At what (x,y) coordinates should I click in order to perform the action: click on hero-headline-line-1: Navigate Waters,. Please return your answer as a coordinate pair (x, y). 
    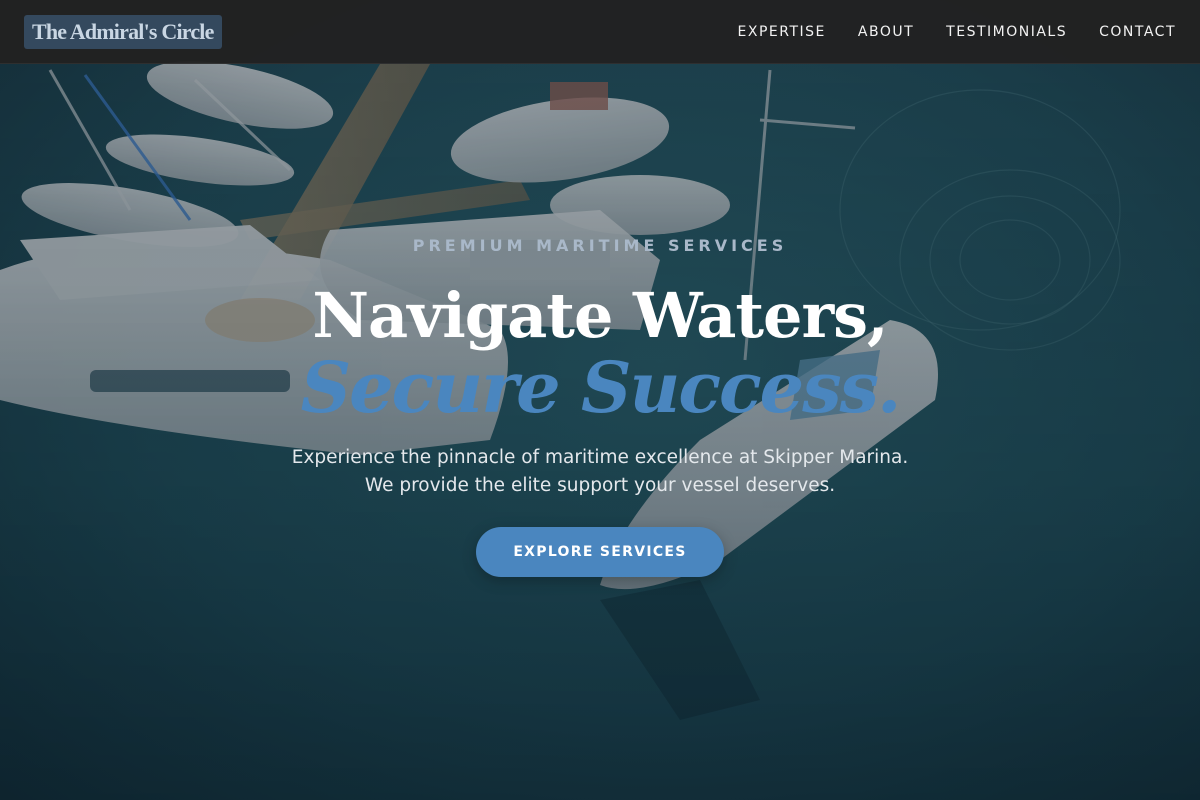
    Looking at the image, I should click on (600, 315).